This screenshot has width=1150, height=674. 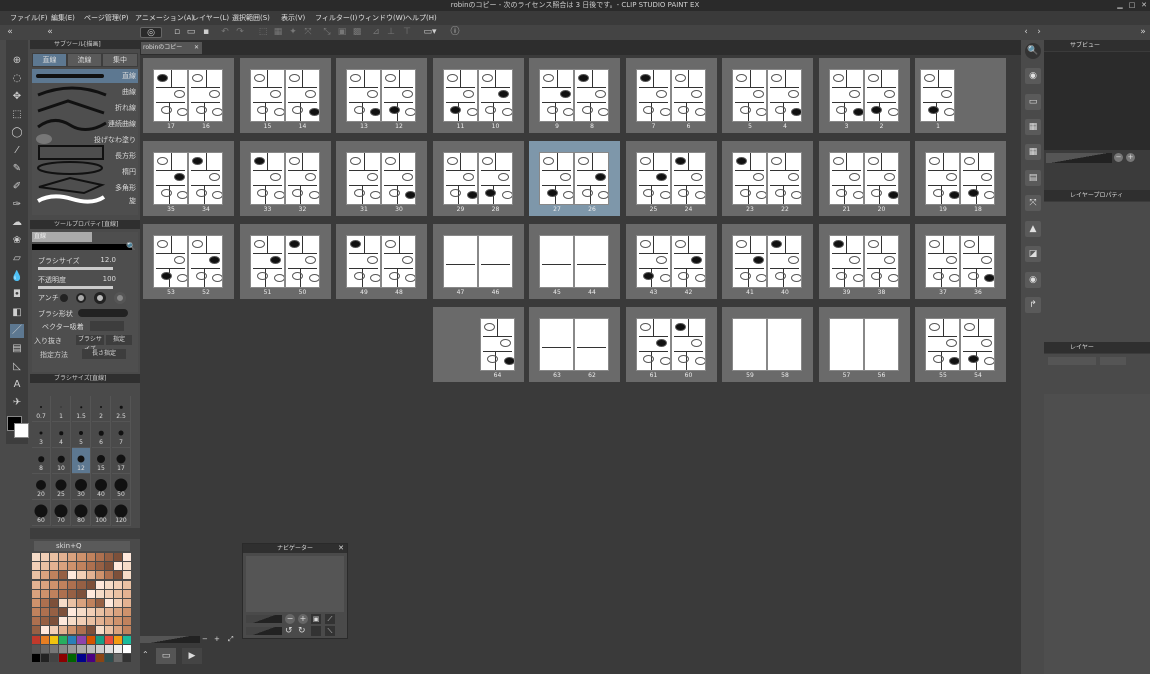 What do you see at coordinates (196, 48) in the screenshot?
I see `tab-close-icon: ✕` at bounding box center [196, 48].